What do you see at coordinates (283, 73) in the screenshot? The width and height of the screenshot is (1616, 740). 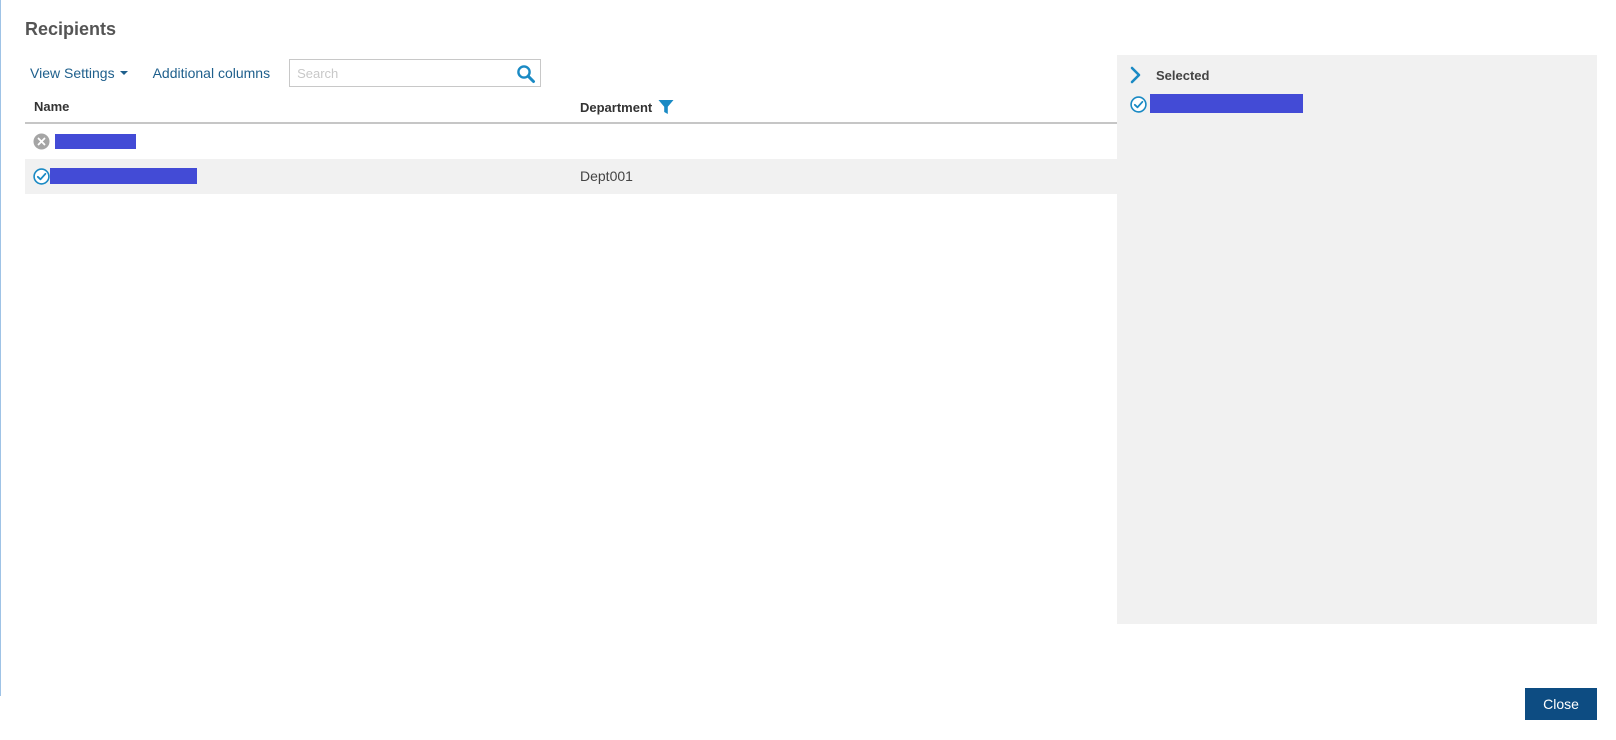 I see `toolbar: View Settings Additional columns` at bounding box center [283, 73].